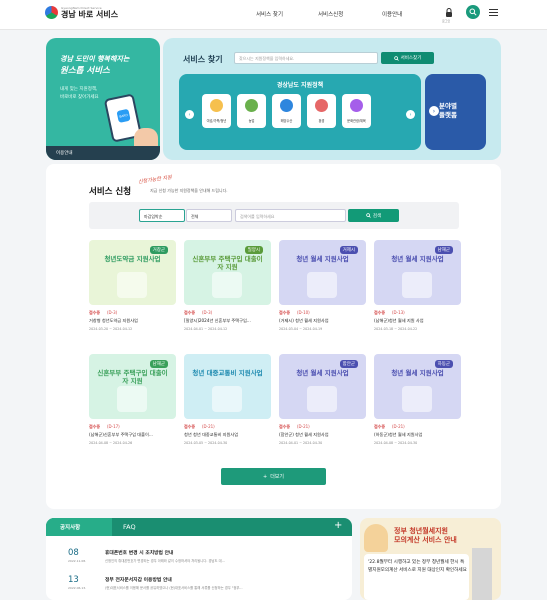  I want to click on tab-faq: FAQ, so click(129, 527).